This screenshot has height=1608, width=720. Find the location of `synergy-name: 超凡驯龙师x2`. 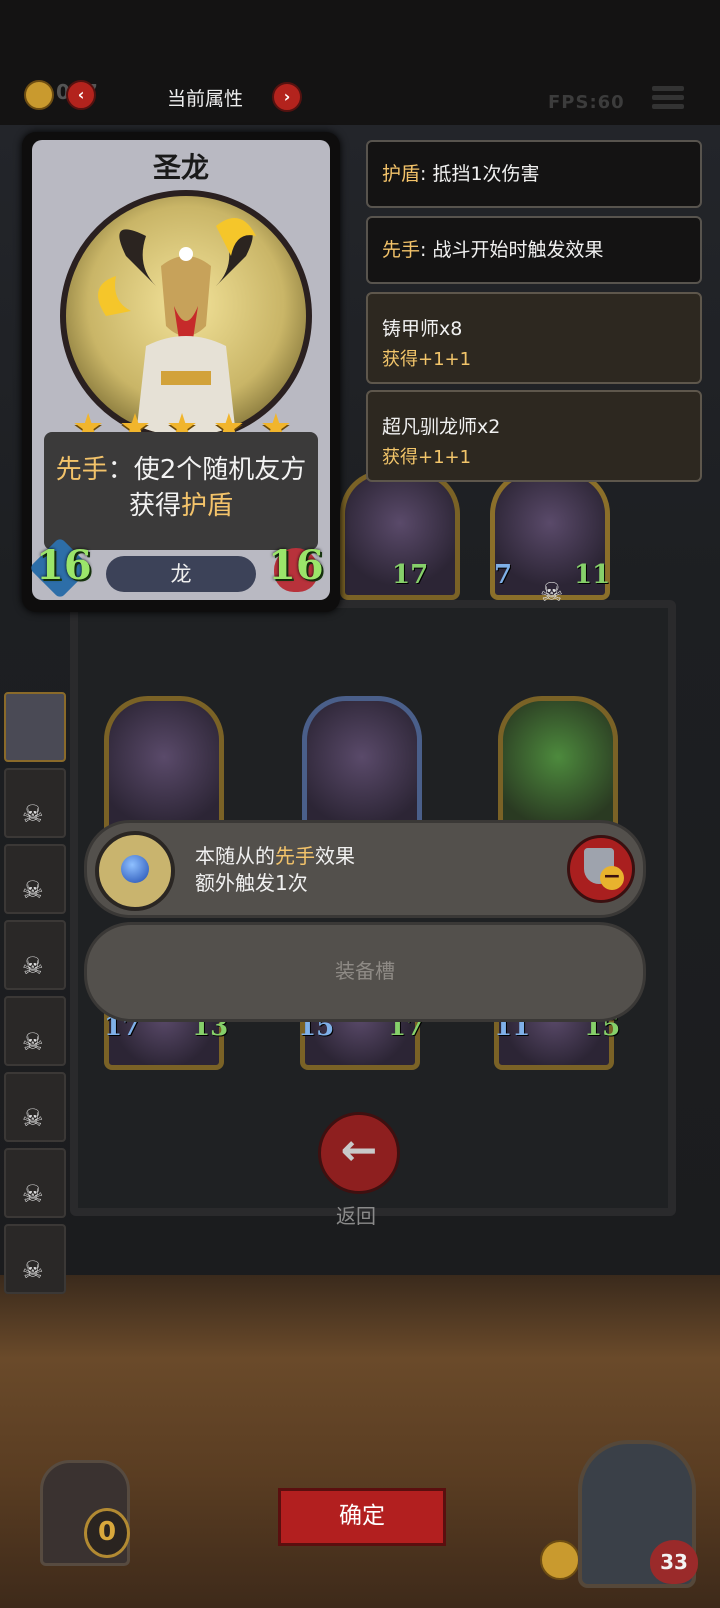

synergy-name: 超凡驯龙师x2 is located at coordinates (441, 427).